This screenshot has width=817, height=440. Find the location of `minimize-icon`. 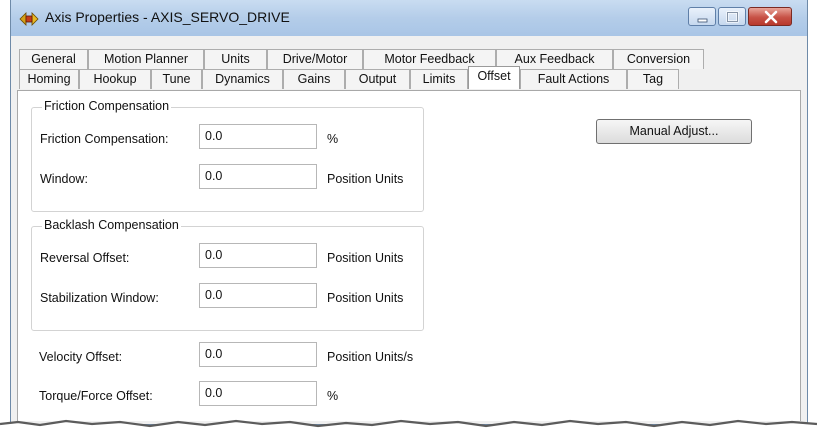

minimize-icon is located at coordinates (702, 20).